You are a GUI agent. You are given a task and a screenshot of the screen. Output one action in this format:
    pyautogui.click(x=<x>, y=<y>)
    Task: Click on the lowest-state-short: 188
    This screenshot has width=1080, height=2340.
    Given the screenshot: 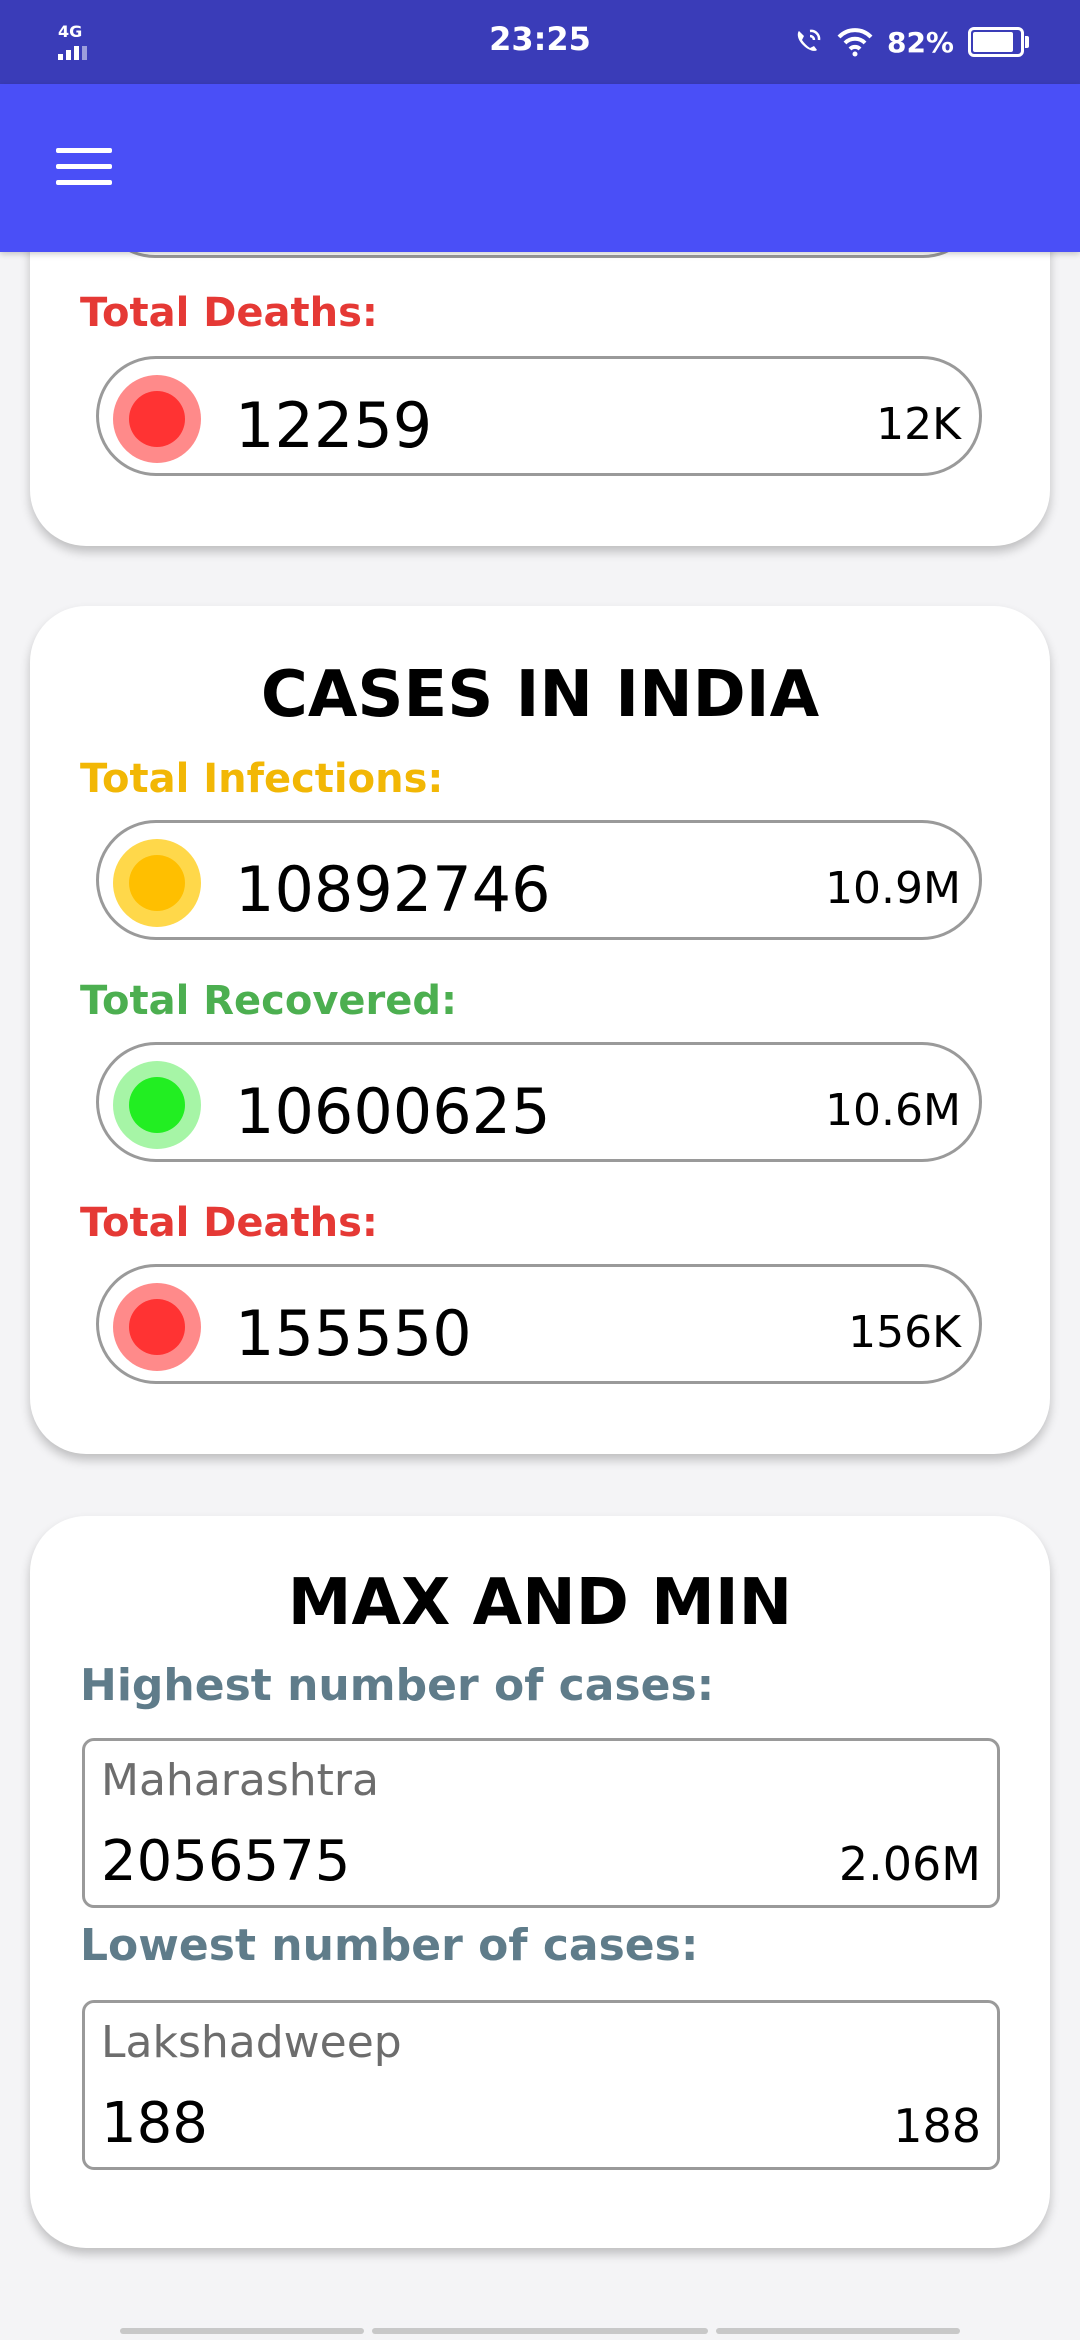 What is the action you would take?
    pyautogui.click(x=937, y=2126)
    